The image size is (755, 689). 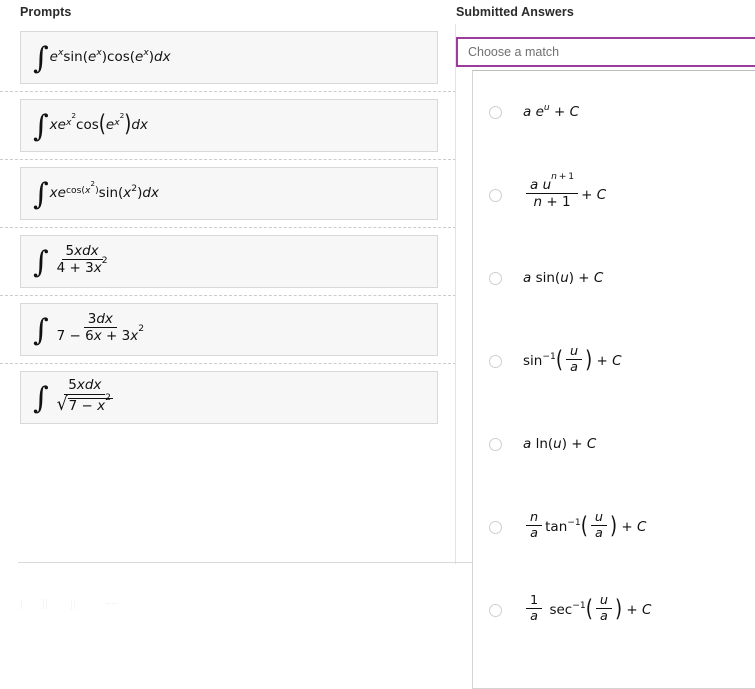 What do you see at coordinates (563, 277) in the screenshot?
I see `option-expression-3: a sin(u) + C` at bounding box center [563, 277].